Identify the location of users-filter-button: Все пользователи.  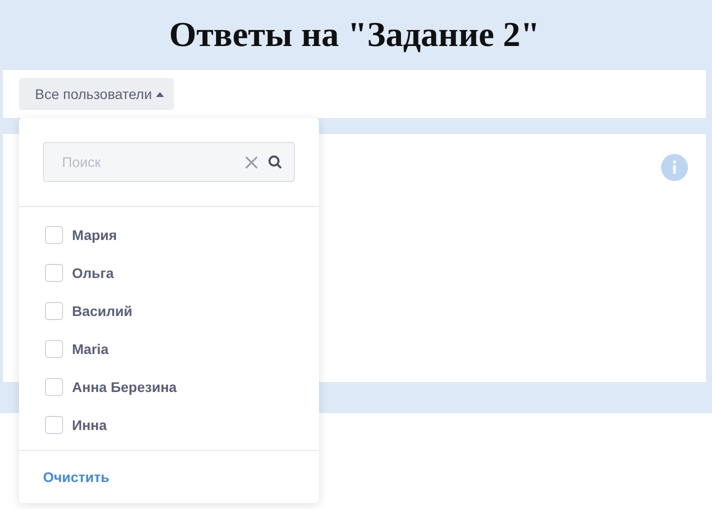
(96, 94).